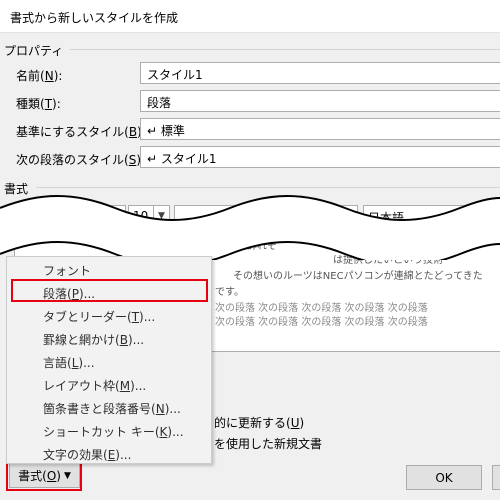 This screenshot has width=500, height=500. Describe the element at coordinates (109, 290) in the screenshot. I see `paragraph-item-highlight` at that location.